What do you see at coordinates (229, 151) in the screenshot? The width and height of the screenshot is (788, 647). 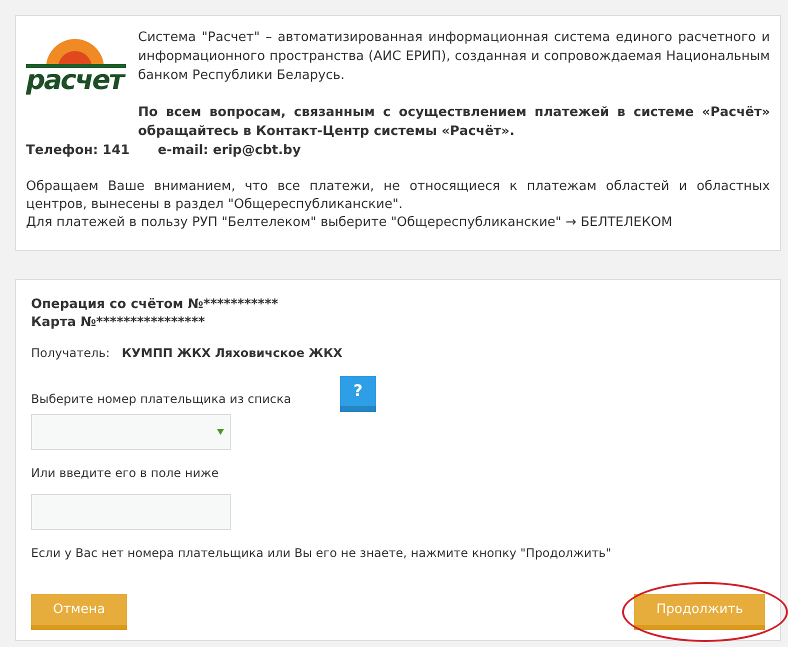 I see `email-text: e-mail: erip@cbt.by` at bounding box center [229, 151].